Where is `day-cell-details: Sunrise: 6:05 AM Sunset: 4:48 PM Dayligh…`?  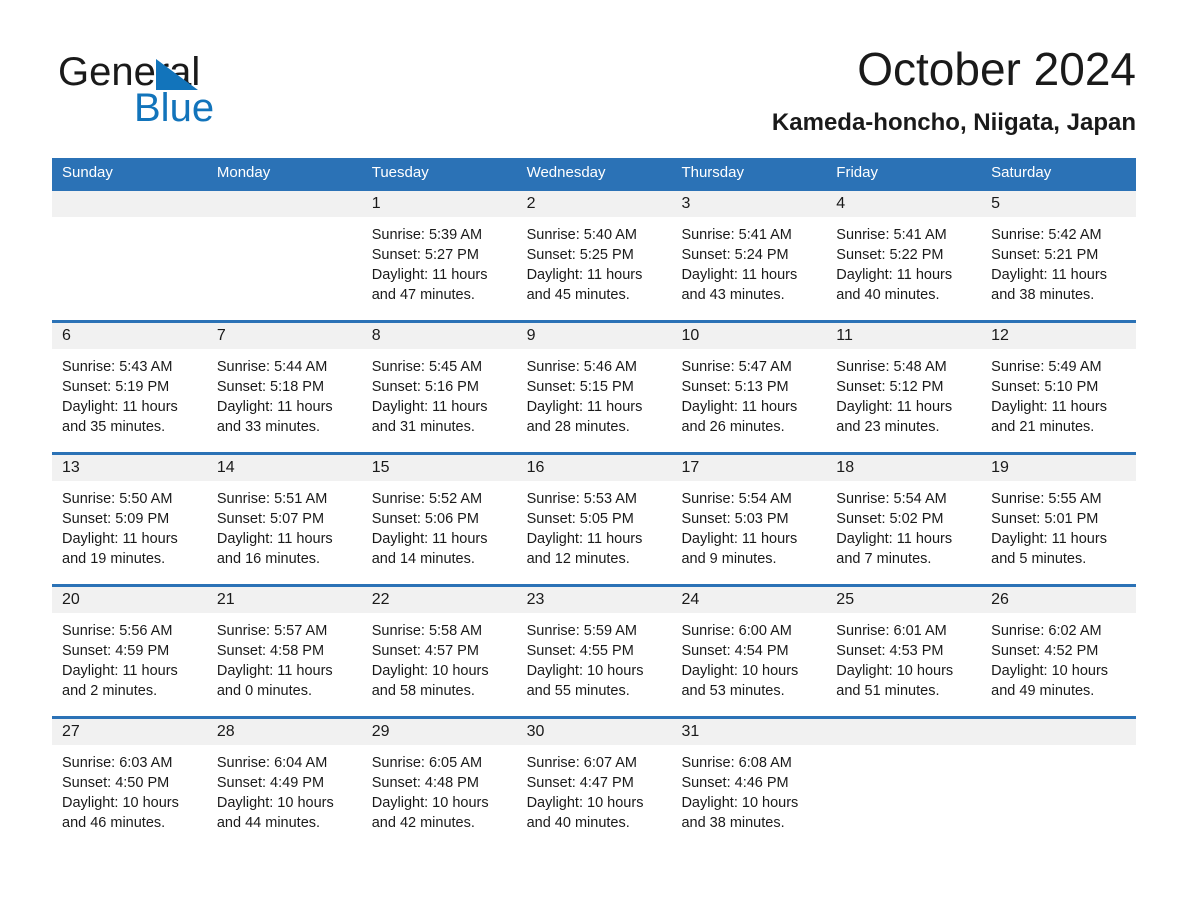
day-cell-details: Sunrise: 6:05 AM Sunset: 4:48 PM Dayligh… is located at coordinates (439, 796).